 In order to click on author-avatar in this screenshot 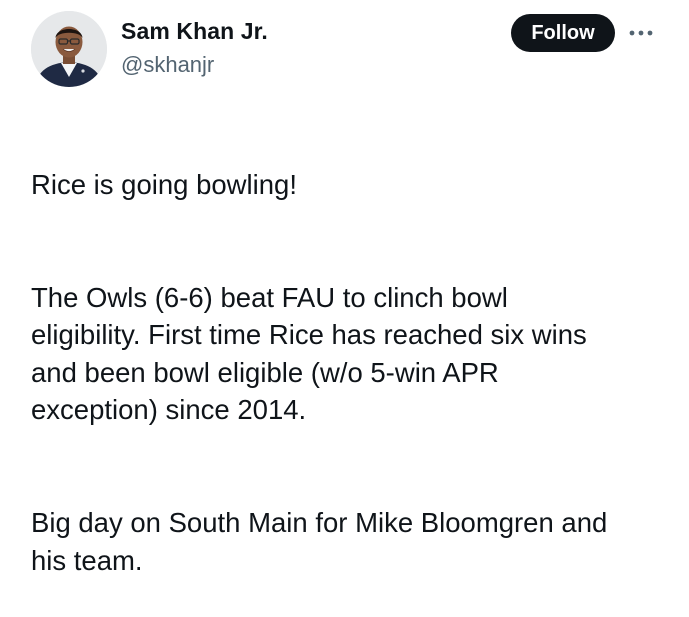, I will do `click(69, 49)`.